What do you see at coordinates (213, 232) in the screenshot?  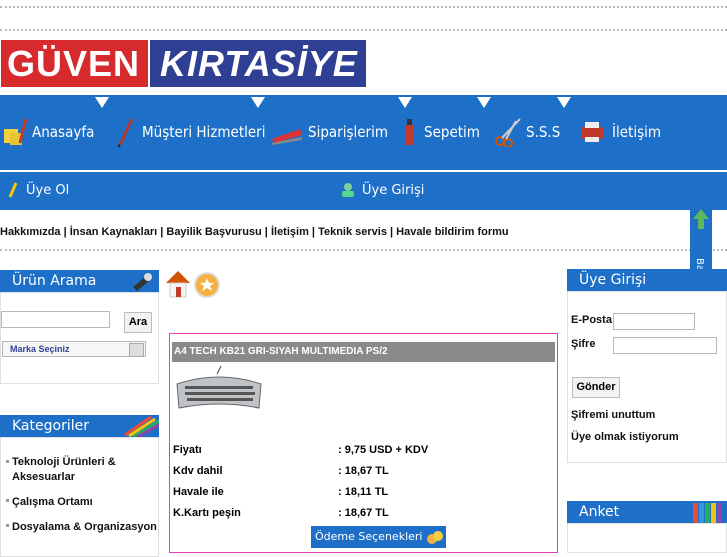 I see `link-dealership: Bayilik Başvurusu` at bounding box center [213, 232].